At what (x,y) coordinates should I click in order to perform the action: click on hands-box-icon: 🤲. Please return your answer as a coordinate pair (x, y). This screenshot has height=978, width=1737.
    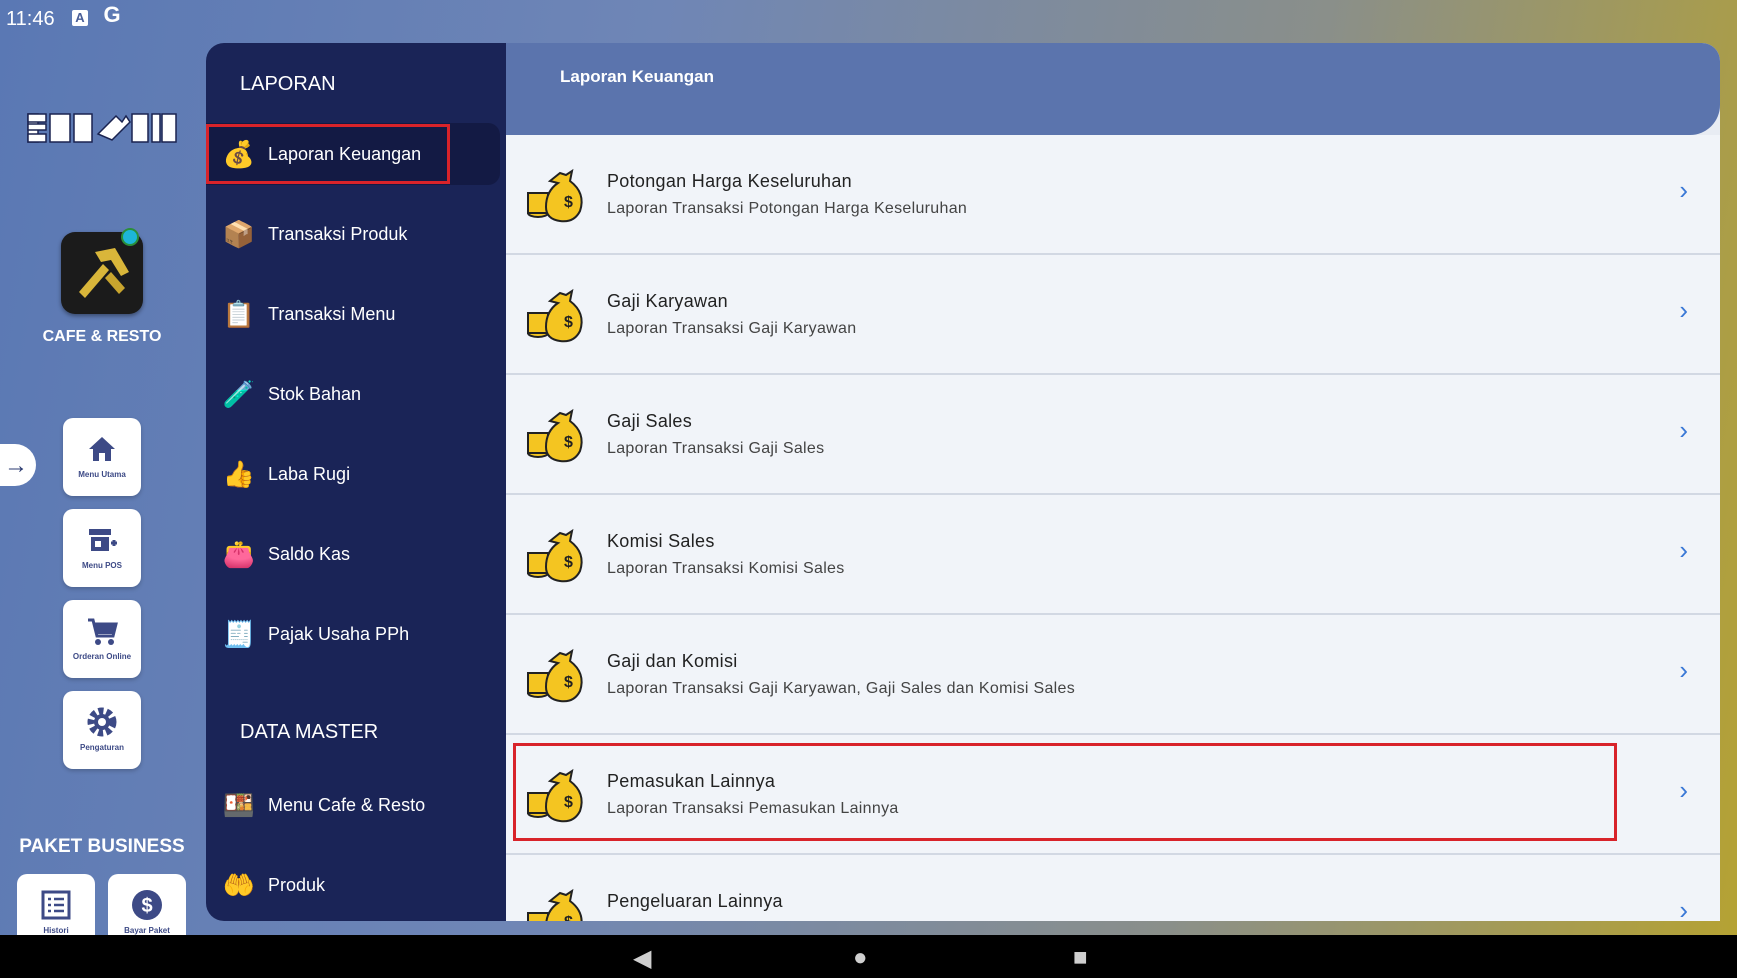
    Looking at the image, I should click on (239, 885).